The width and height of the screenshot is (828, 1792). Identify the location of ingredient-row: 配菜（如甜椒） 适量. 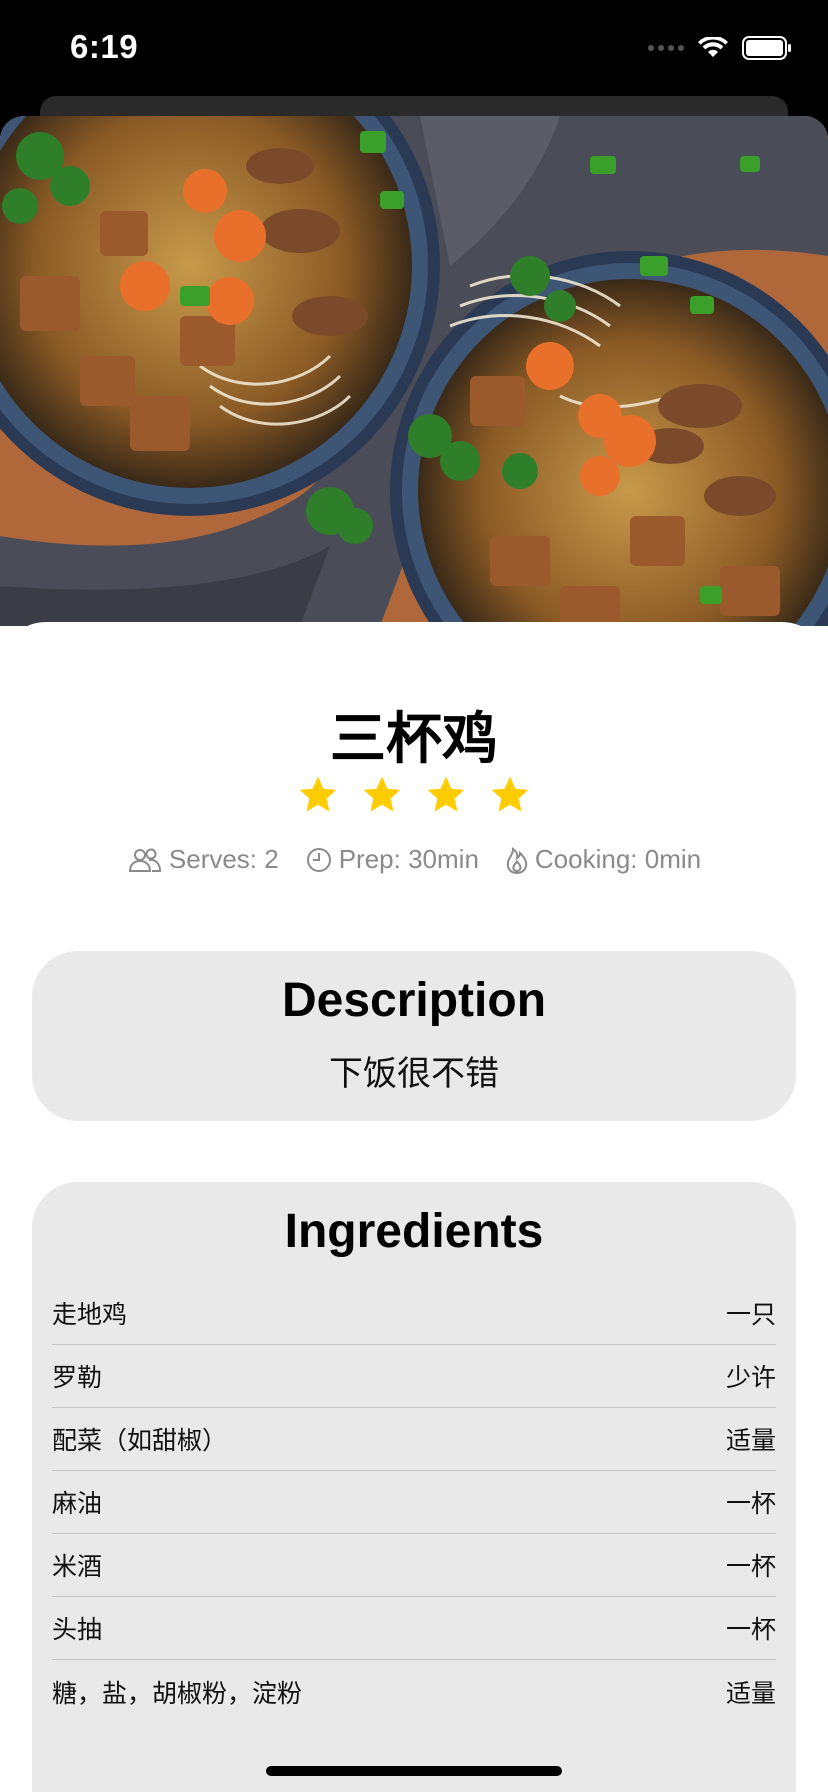
(414, 1439).